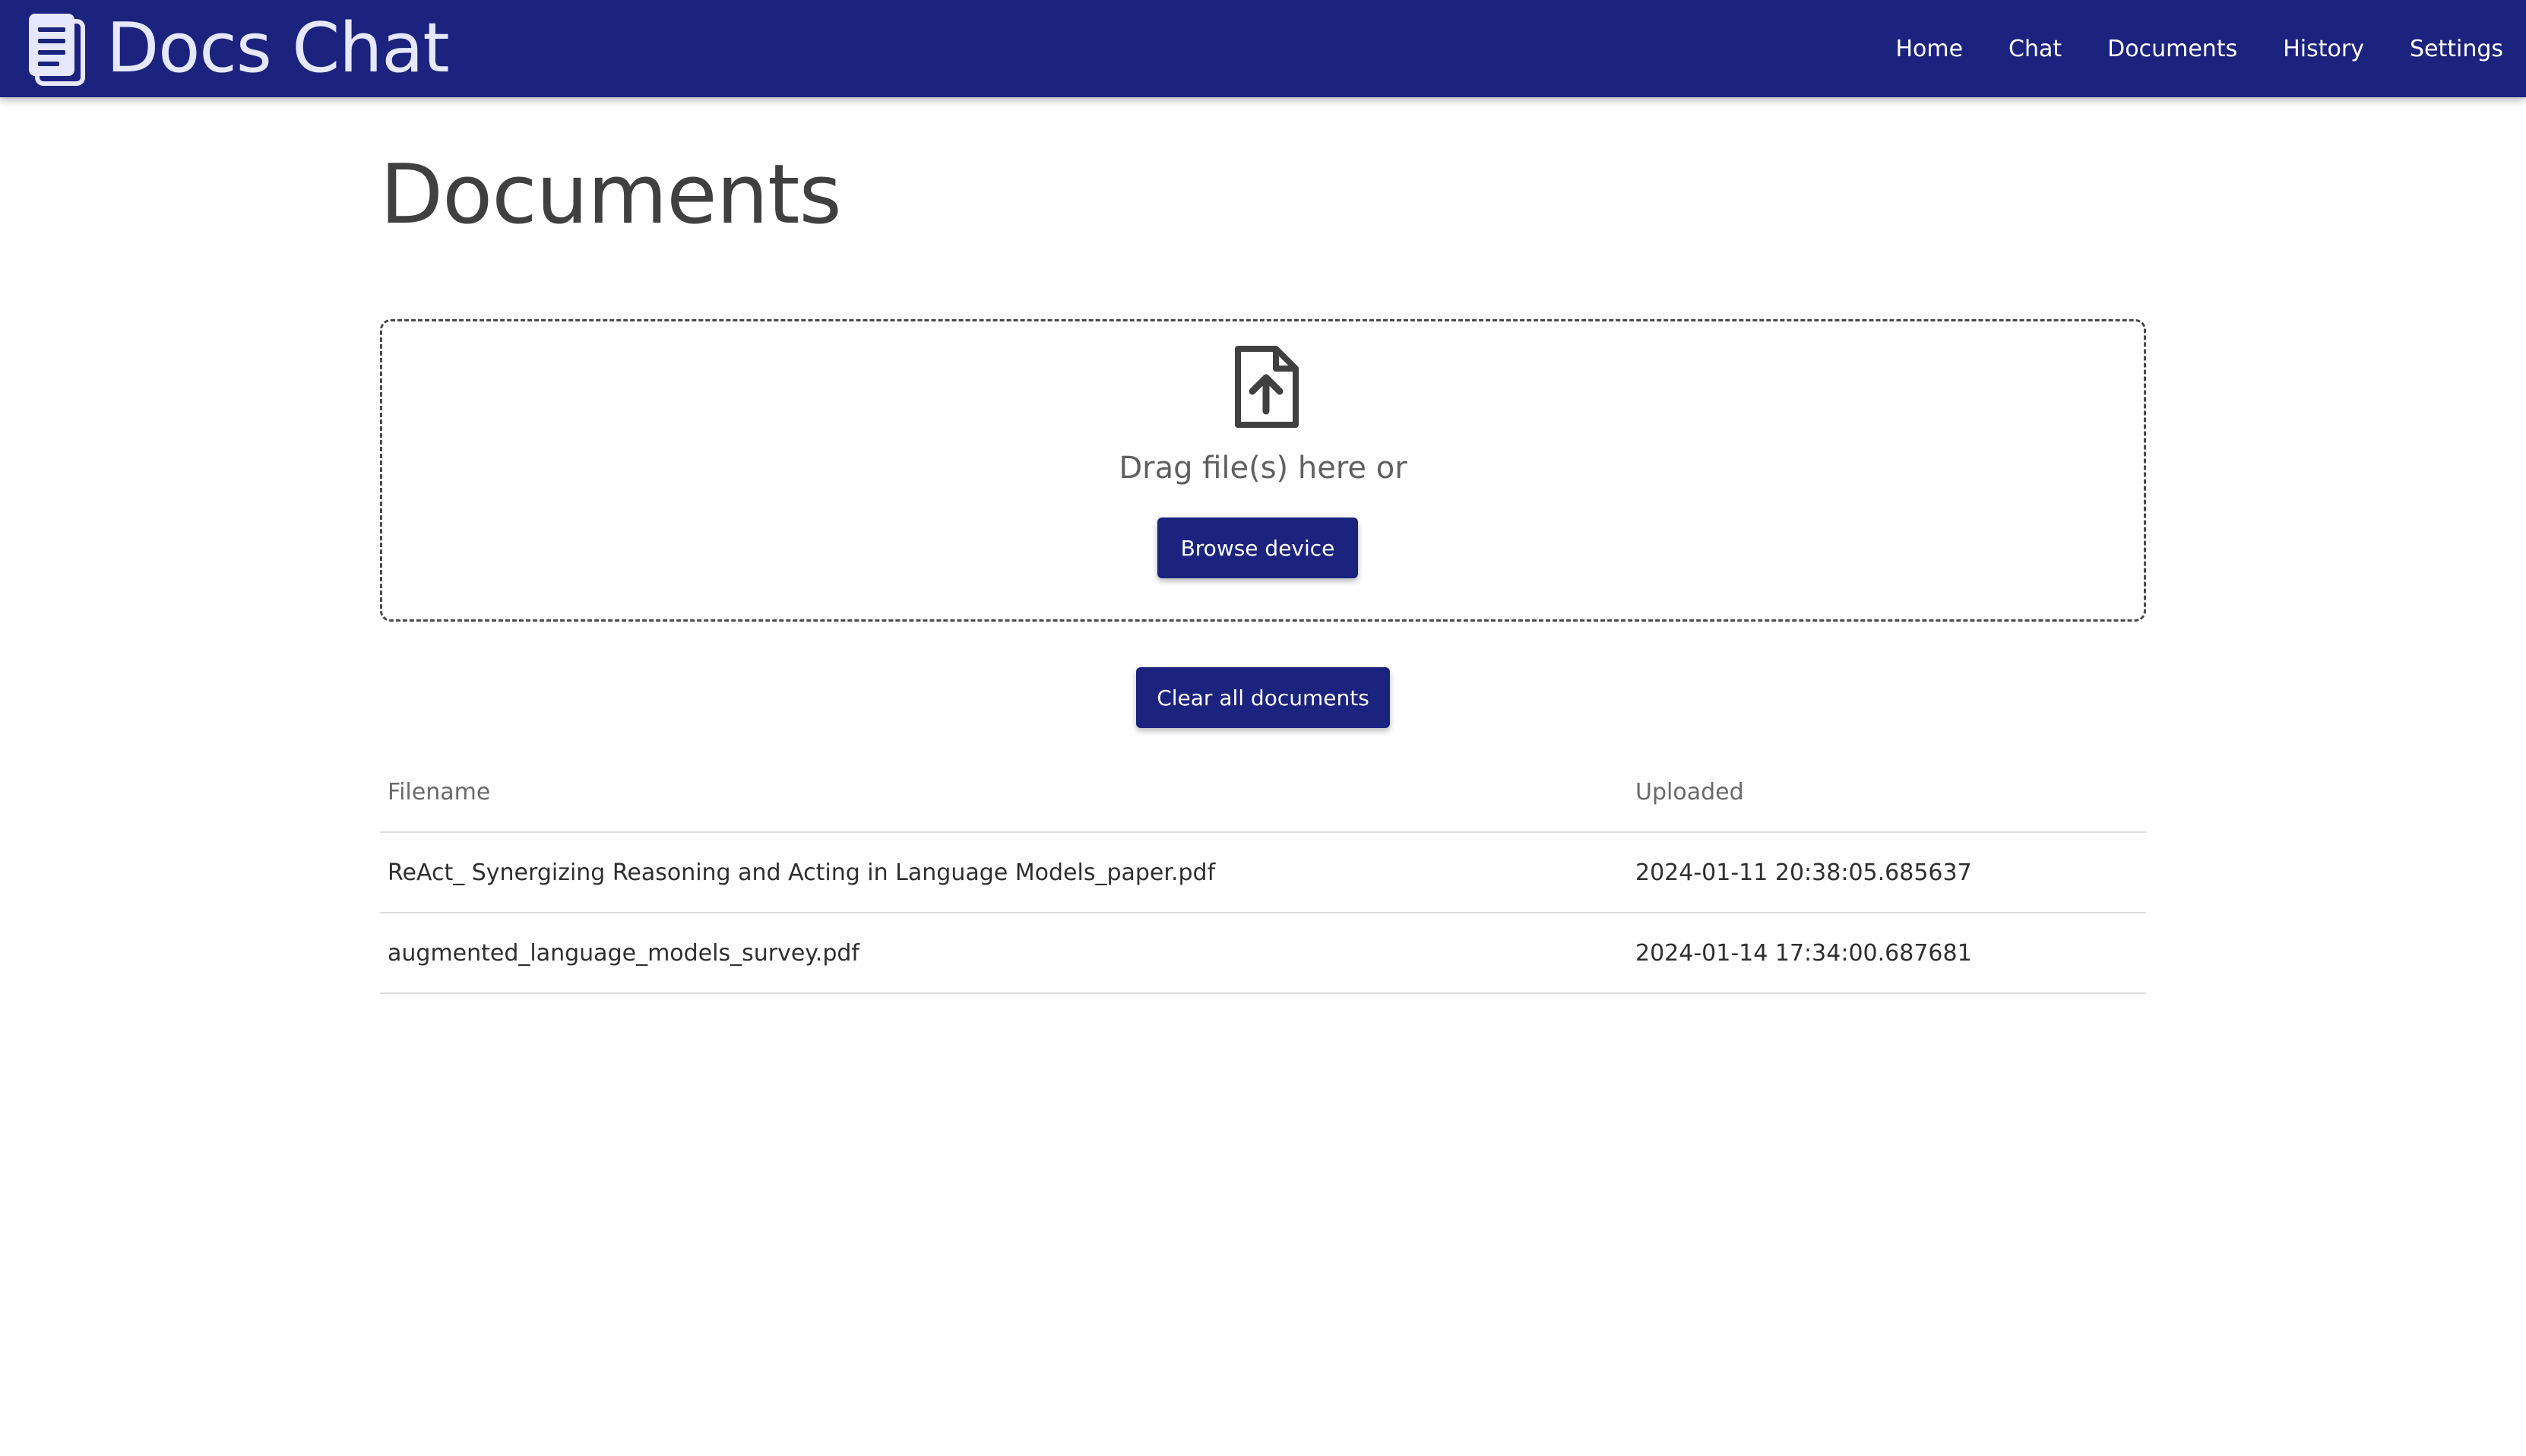 The height and width of the screenshot is (1456, 2526). Describe the element at coordinates (2172, 49) in the screenshot. I see `nav-item-documents: Documents` at that location.